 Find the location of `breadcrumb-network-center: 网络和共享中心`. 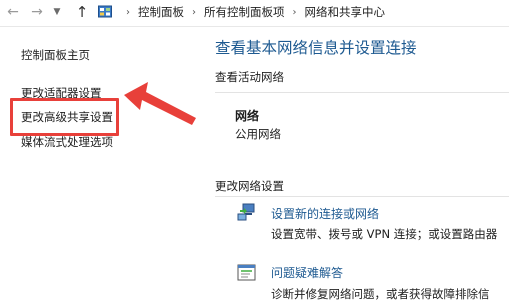

breadcrumb-network-center: 网络和共享中心 is located at coordinates (345, 12).